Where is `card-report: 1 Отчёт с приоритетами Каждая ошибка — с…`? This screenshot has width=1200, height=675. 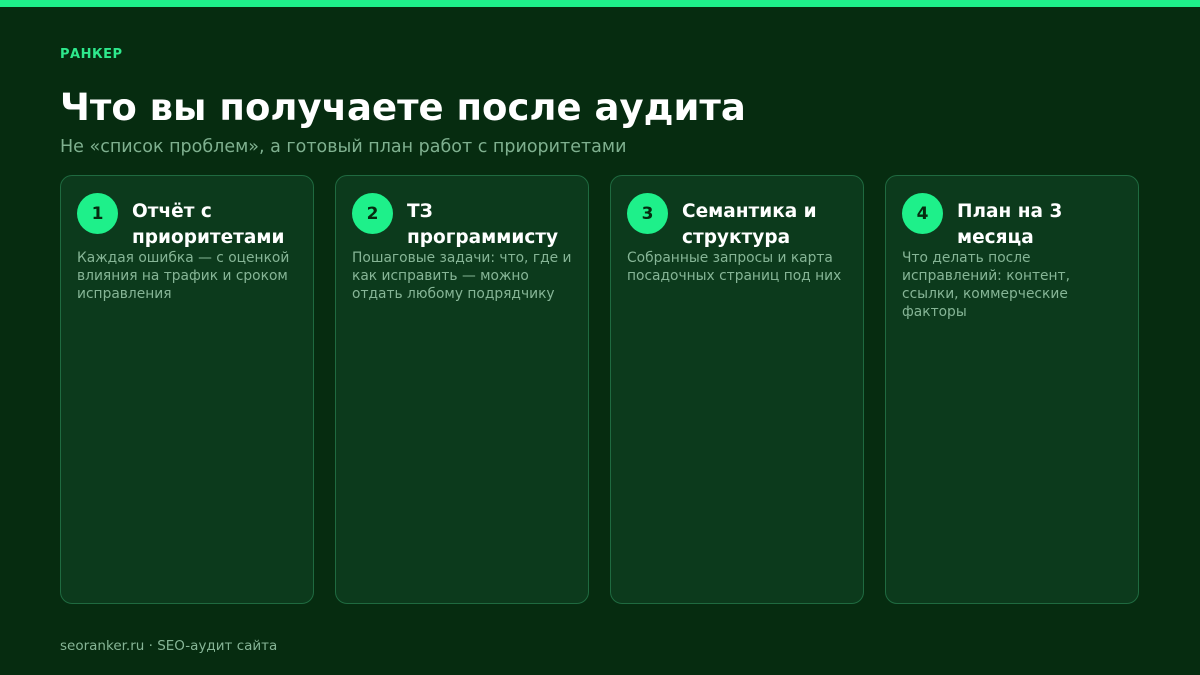
card-report: 1 Отчёт с приоритетами Каждая ошибка — с… is located at coordinates (187, 389).